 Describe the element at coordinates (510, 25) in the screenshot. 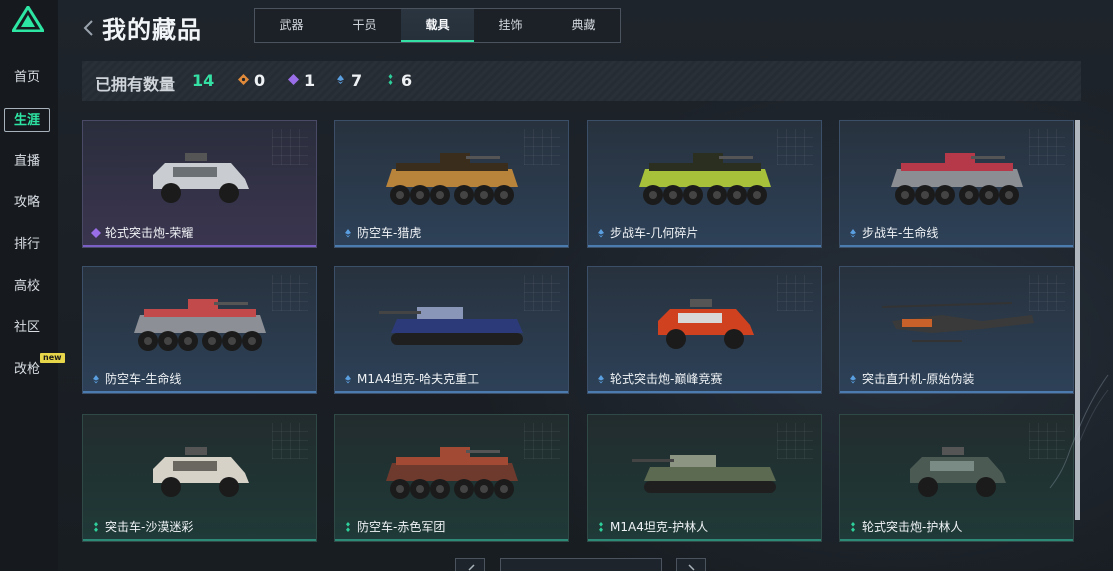

I see `tab-charms: 挂饰` at that location.